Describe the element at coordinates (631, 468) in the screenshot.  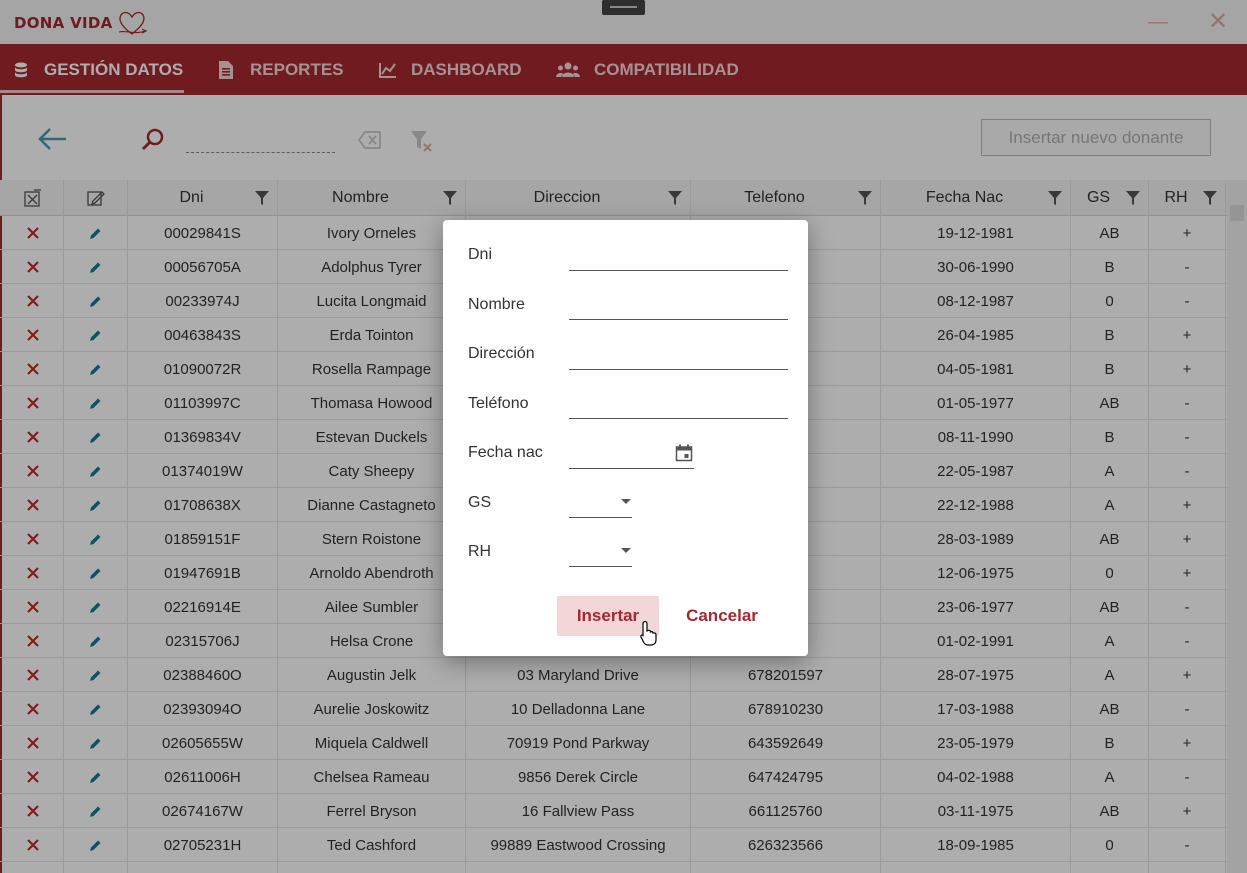
I see `fecha-nac-field` at that location.